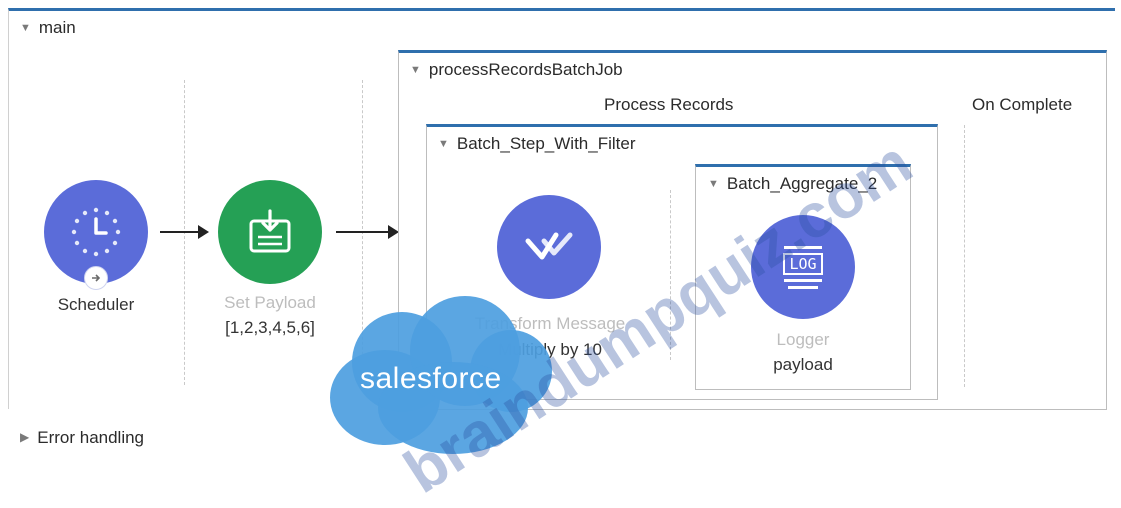 Image resolution: width=1121 pixels, height=508 pixels. Describe the element at coordinates (57, 27) in the screenshot. I see `main-flow-title: main` at that location.